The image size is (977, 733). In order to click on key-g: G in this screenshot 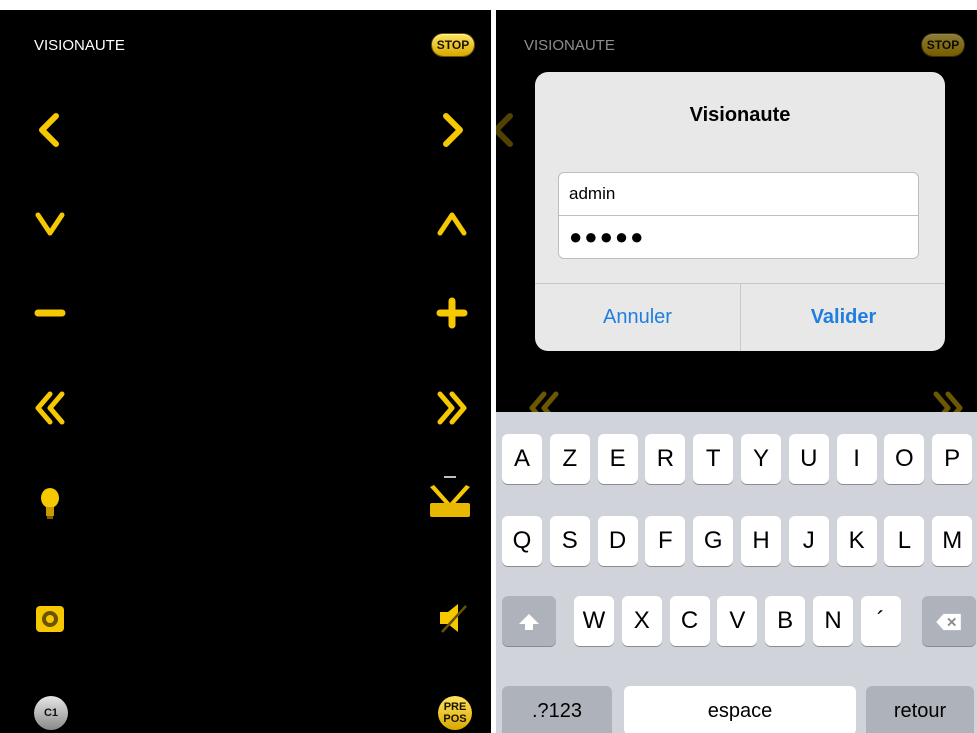, I will do `click(713, 541)`.